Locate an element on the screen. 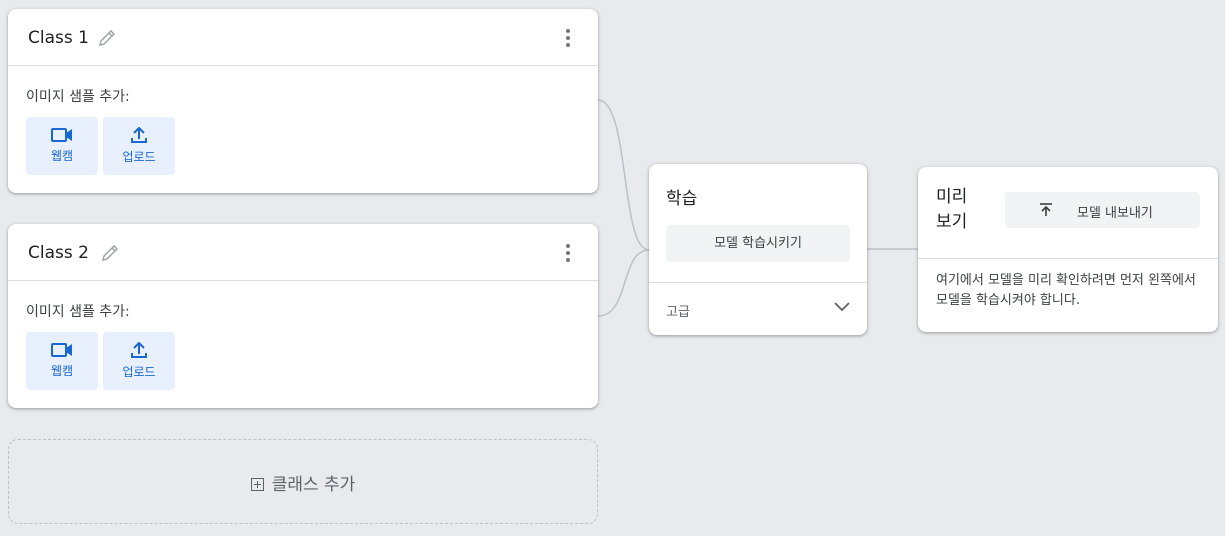 The height and width of the screenshot is (536, 1225). export-model-button: 모델 내보내기 is located at coordinates (1102, 210).